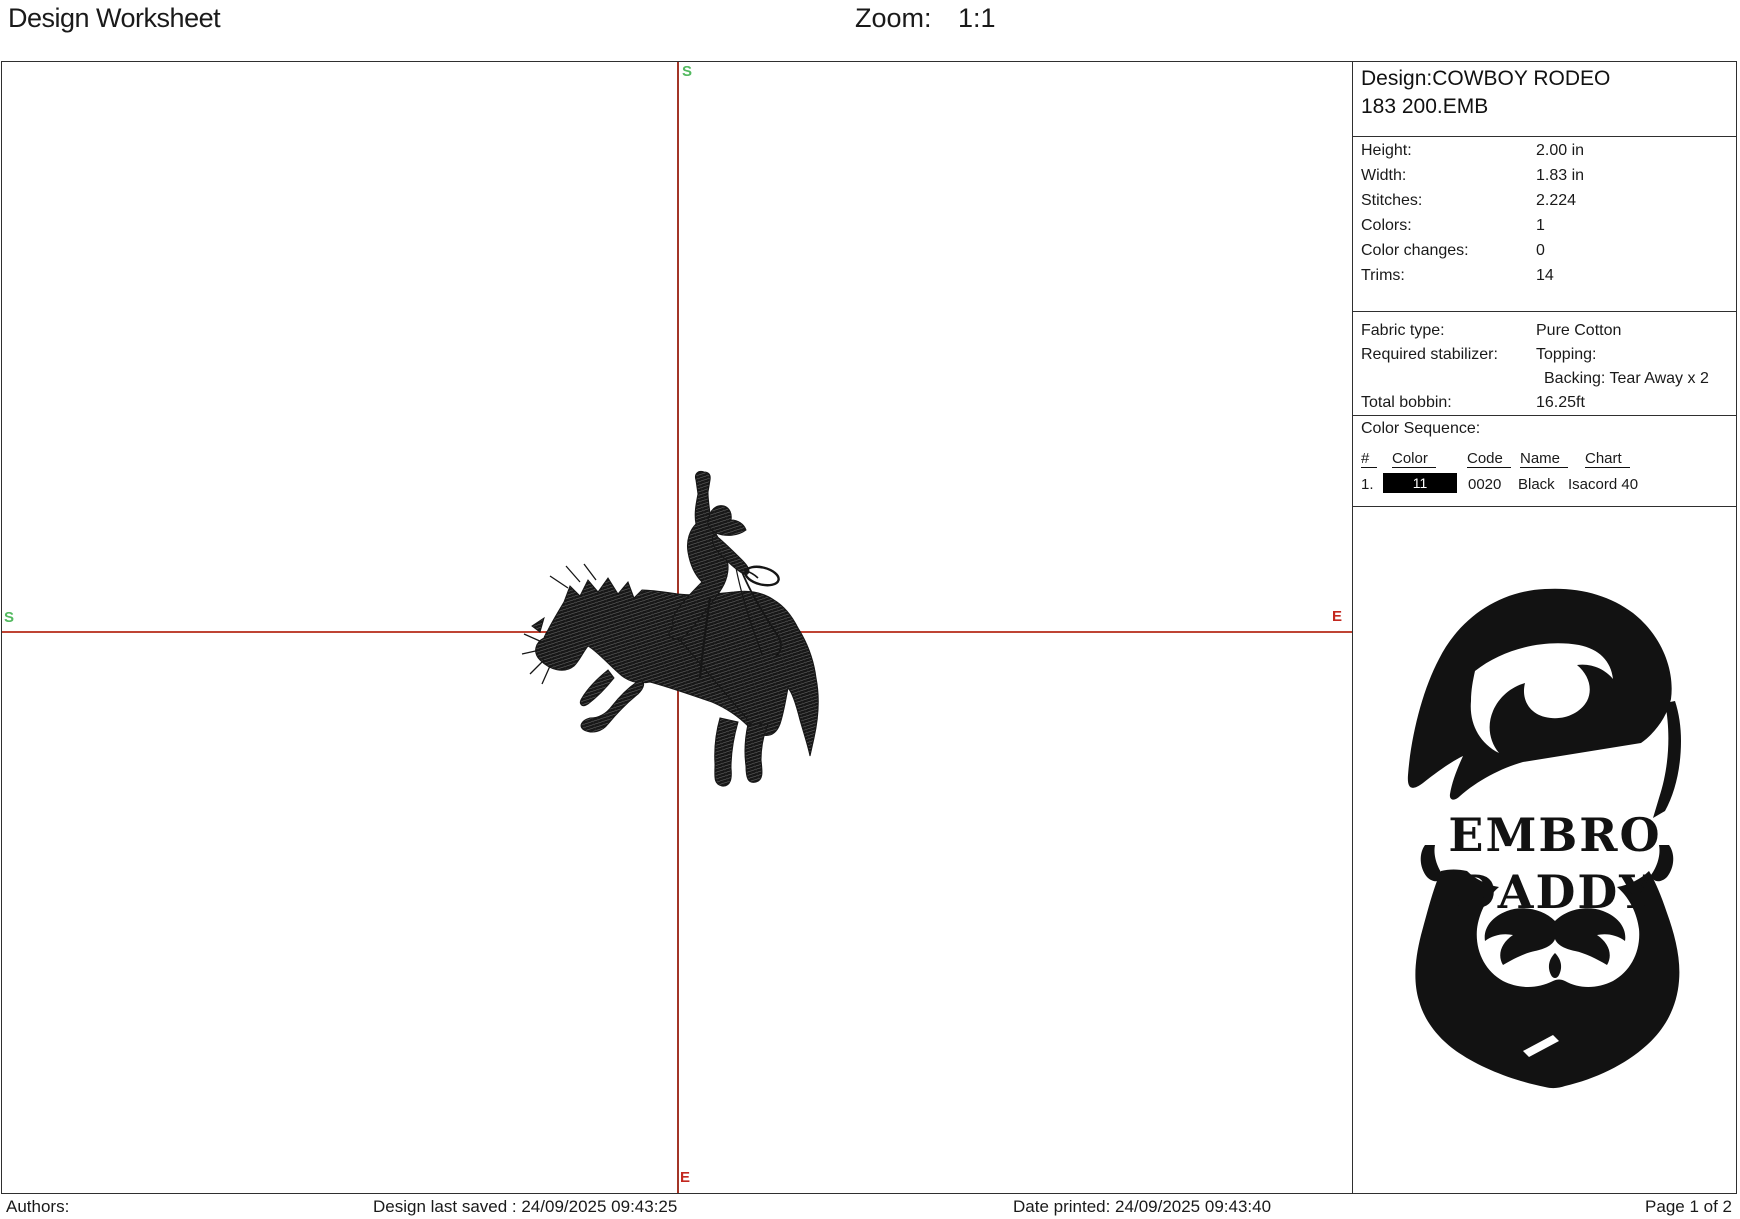  What do you see at coordinates (1626, 378) in the screenshot?
I see `stabilizer-backing: Backing: Tear Away x 2` at bounding box center [1626, 378].